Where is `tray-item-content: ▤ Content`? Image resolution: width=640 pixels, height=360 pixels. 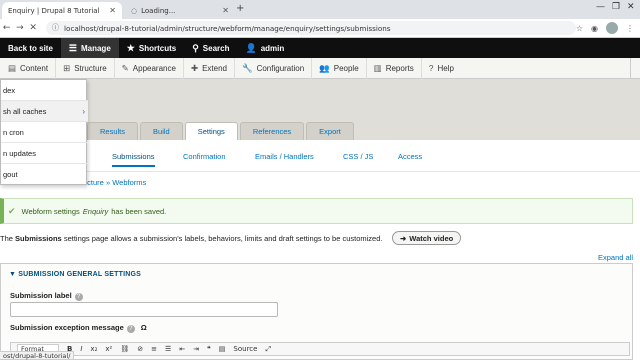 tray-item-content: ▤ Content is located at coordinates (28, 68).